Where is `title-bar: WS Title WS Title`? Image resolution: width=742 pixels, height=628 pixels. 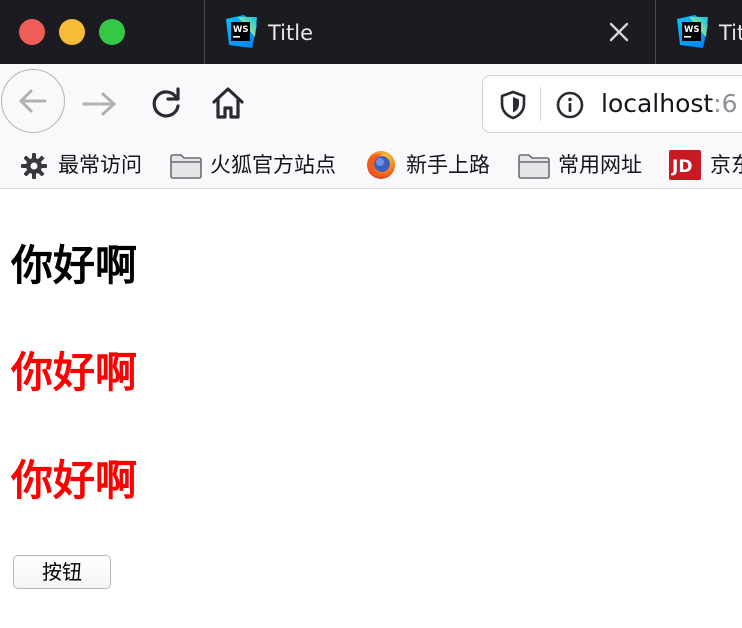
title-bar: WS Title WS Title is located at coordinates (371, 32).